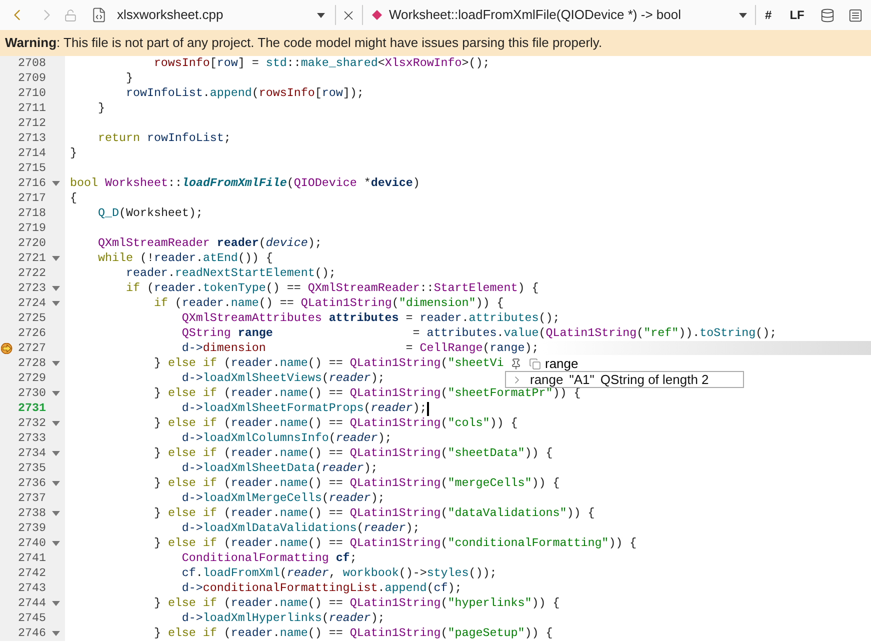  I want to click on line-number: 2726, so click(31, 333).